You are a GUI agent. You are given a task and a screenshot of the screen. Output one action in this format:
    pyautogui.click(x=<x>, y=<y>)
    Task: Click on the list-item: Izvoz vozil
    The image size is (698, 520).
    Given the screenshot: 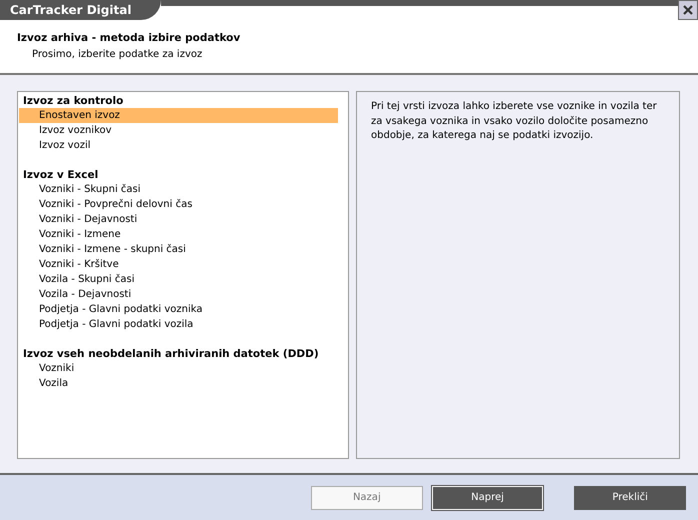 What is the action you would take?
    pyautogui.click(x=178, y=145)
    